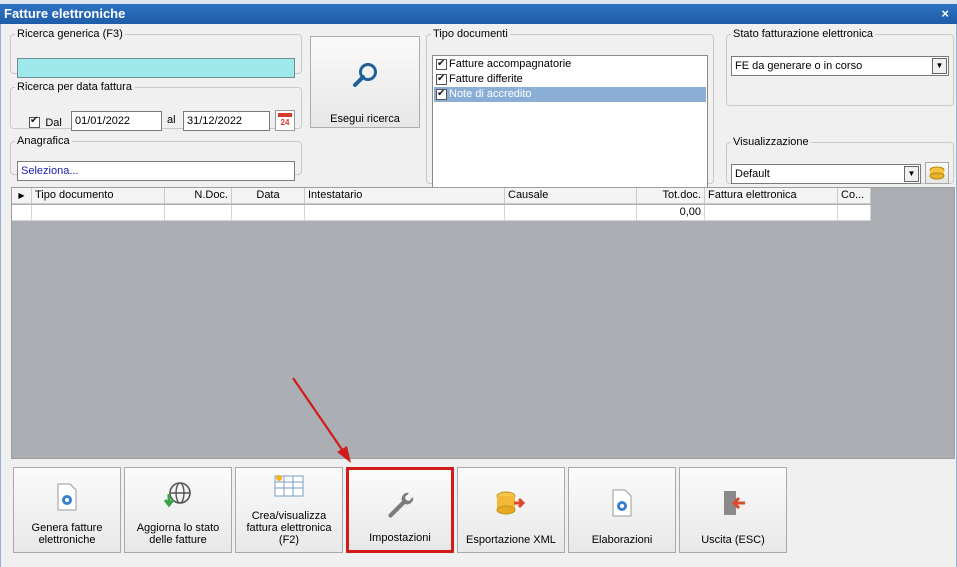 Image resolution: width=957 pixels, height=567 pixels. What do you see at coordinates (226, 121) in the screenshot?
I see `date-to-input: 31/12/2022` at bounding box center [226, 121].